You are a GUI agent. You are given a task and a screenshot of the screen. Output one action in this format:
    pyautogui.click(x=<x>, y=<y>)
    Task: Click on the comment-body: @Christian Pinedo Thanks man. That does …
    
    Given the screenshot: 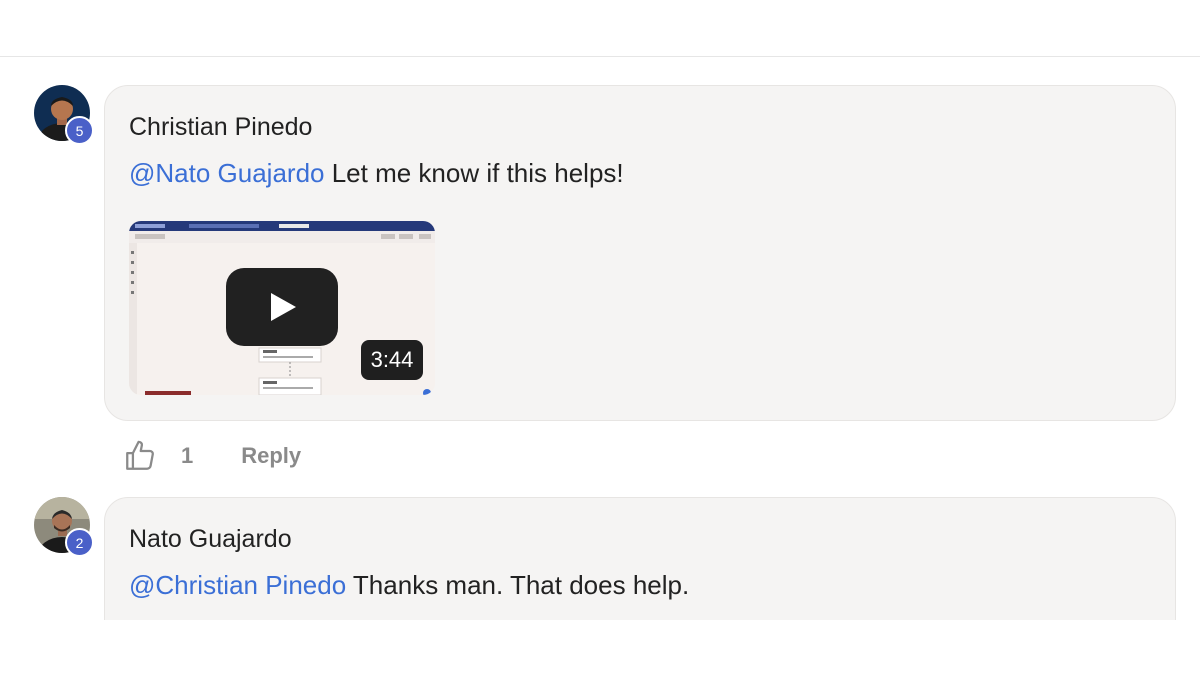 What is the action you would take?
    pyautogui.click(x=409, y=585)
    